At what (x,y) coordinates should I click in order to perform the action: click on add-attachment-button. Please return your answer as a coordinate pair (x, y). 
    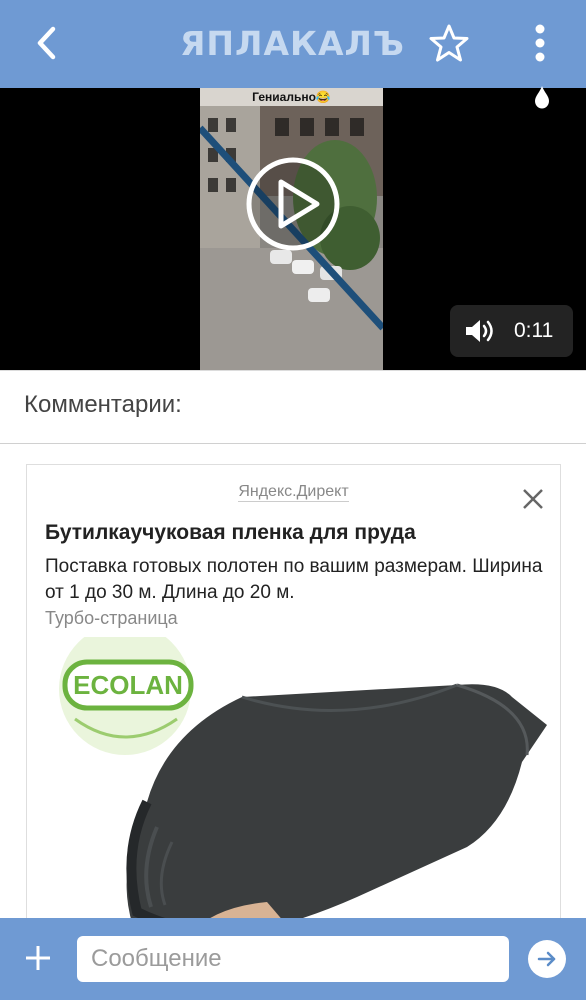
    Looking at the image, I should click on (38, 958).